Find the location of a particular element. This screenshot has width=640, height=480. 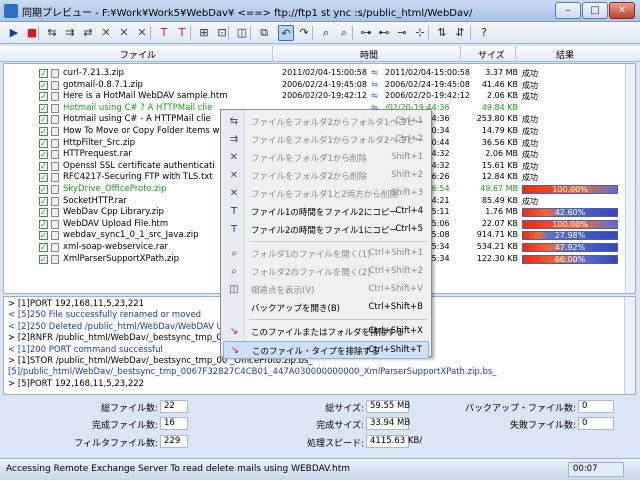

menu-item: バックアップを開き(B) Ctrl+Shift+B is located at coordinates (326, 308).